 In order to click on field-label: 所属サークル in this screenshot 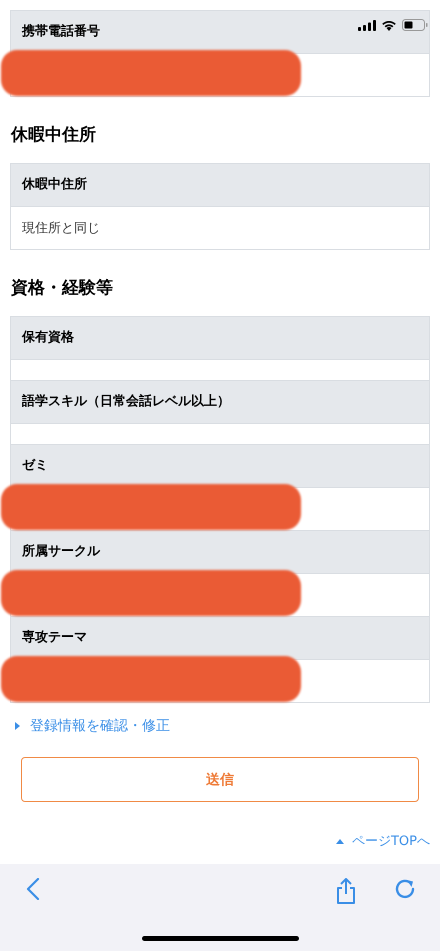, I will do `click(220, 552)`.